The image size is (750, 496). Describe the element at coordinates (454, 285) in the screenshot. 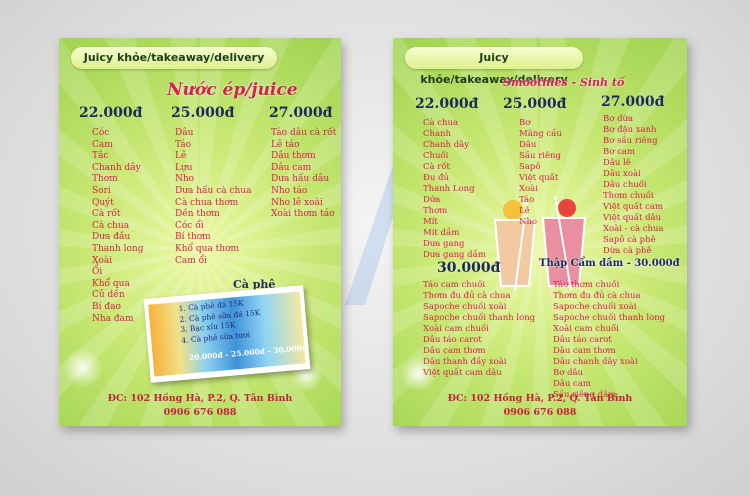

I see `list-item: Táo cam chuối` at that location.